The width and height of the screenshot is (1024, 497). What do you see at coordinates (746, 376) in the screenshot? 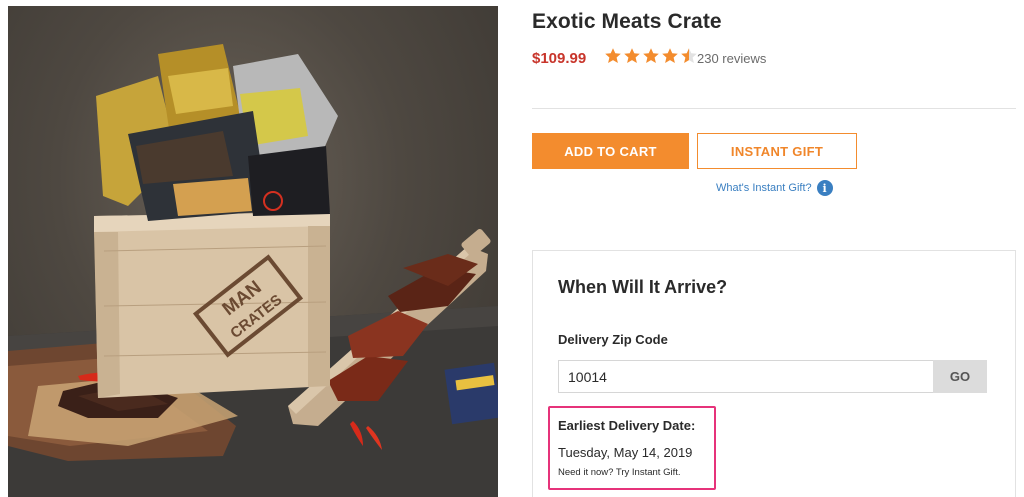
I see `zip-code-input` at bounding box center [746, 376].